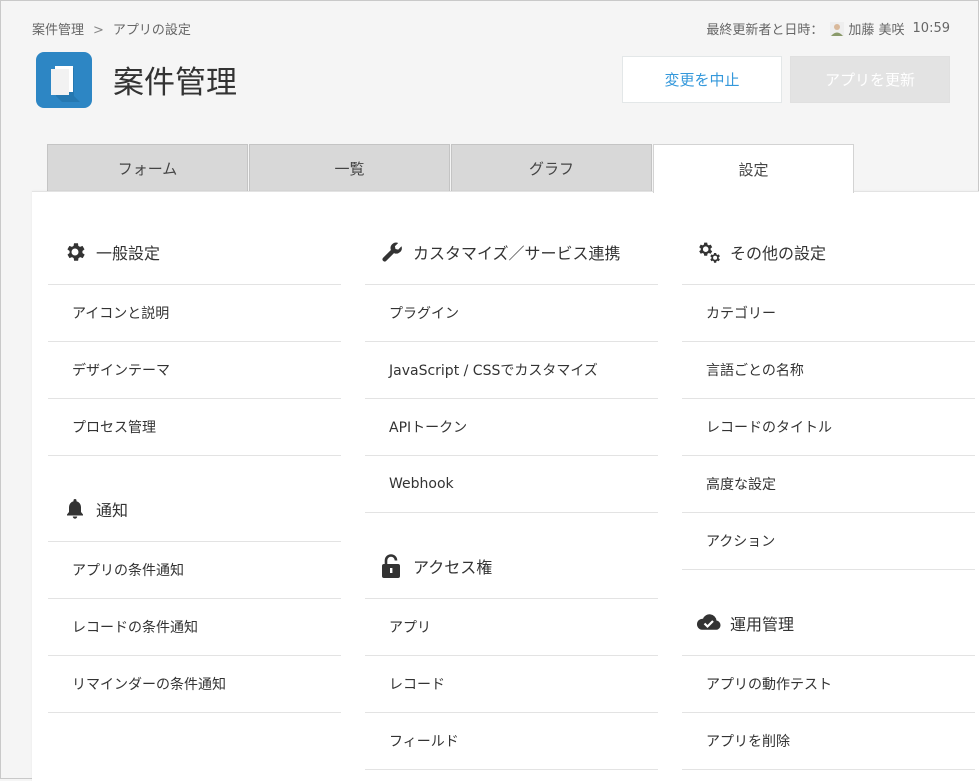 This screenshot has width=979, height=781. What do you see at coordinates (511, 741) in the screenshot?
I see `menu-item-access-field: フィールド` at bounding box center [511, 741].